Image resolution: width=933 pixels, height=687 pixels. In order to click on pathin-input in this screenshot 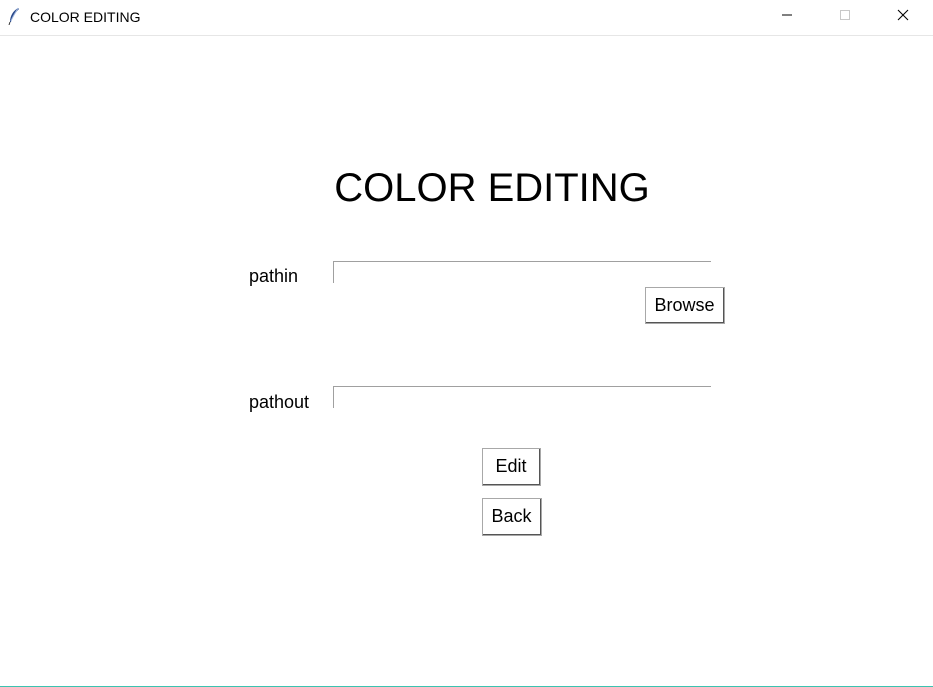, I will do `click(522, 272)`.